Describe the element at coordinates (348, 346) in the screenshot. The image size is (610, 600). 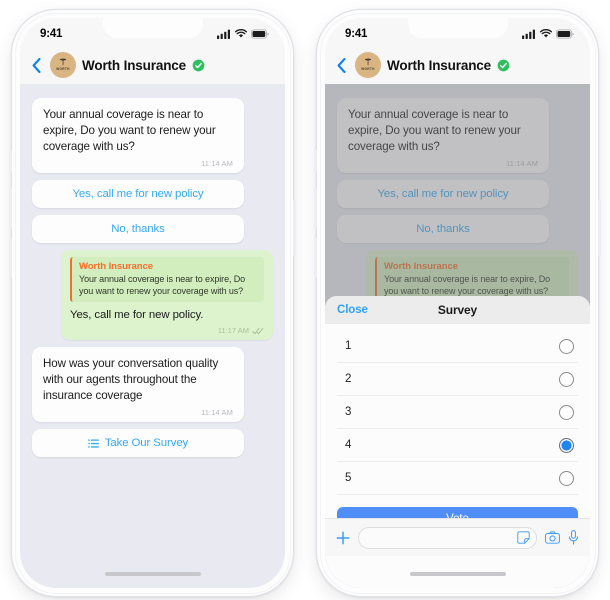
I see `survey-option-label: 1` at that location.